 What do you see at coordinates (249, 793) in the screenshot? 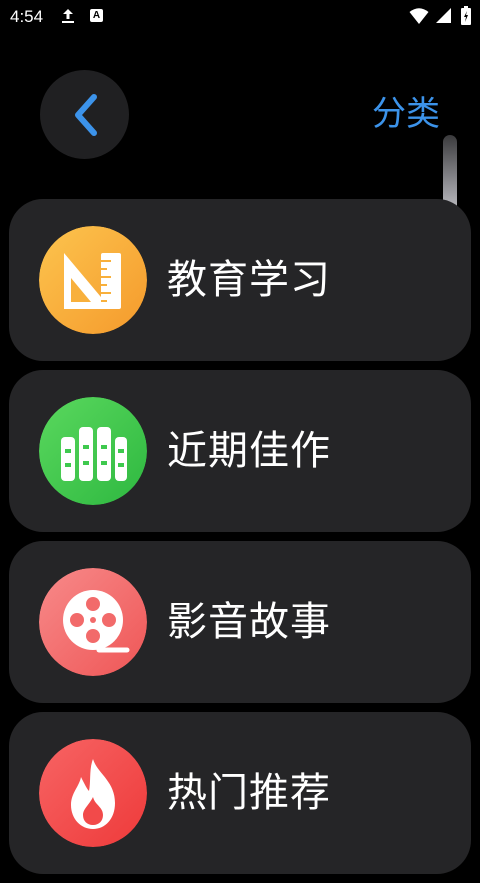
I see `category-label: 热门推荐` at bounding box center [249, 793].